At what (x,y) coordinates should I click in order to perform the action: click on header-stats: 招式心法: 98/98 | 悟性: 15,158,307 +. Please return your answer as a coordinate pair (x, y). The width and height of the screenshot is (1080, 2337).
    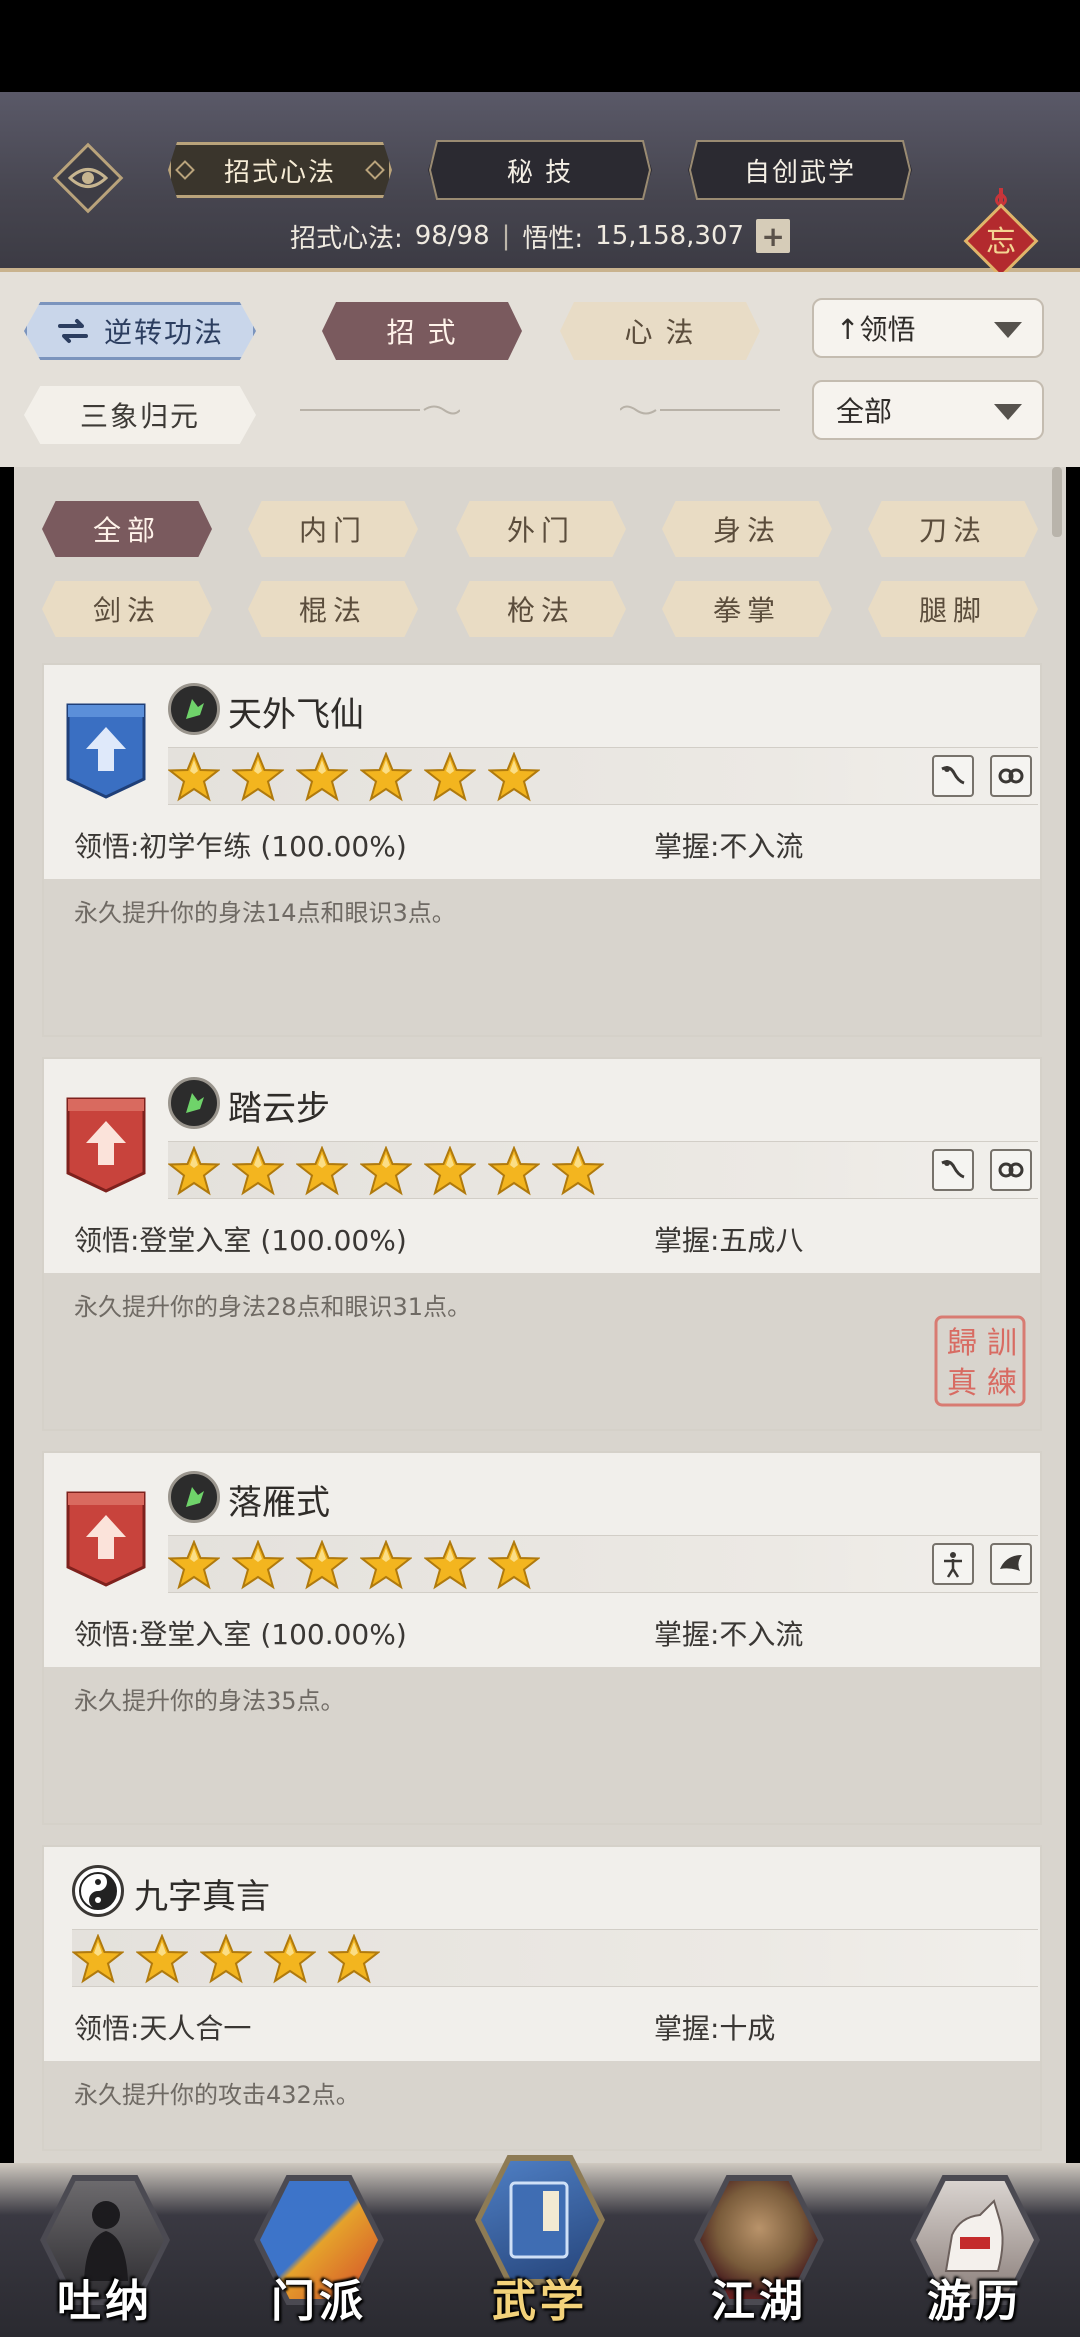
    Looking at the image, I should click on (540, 236).